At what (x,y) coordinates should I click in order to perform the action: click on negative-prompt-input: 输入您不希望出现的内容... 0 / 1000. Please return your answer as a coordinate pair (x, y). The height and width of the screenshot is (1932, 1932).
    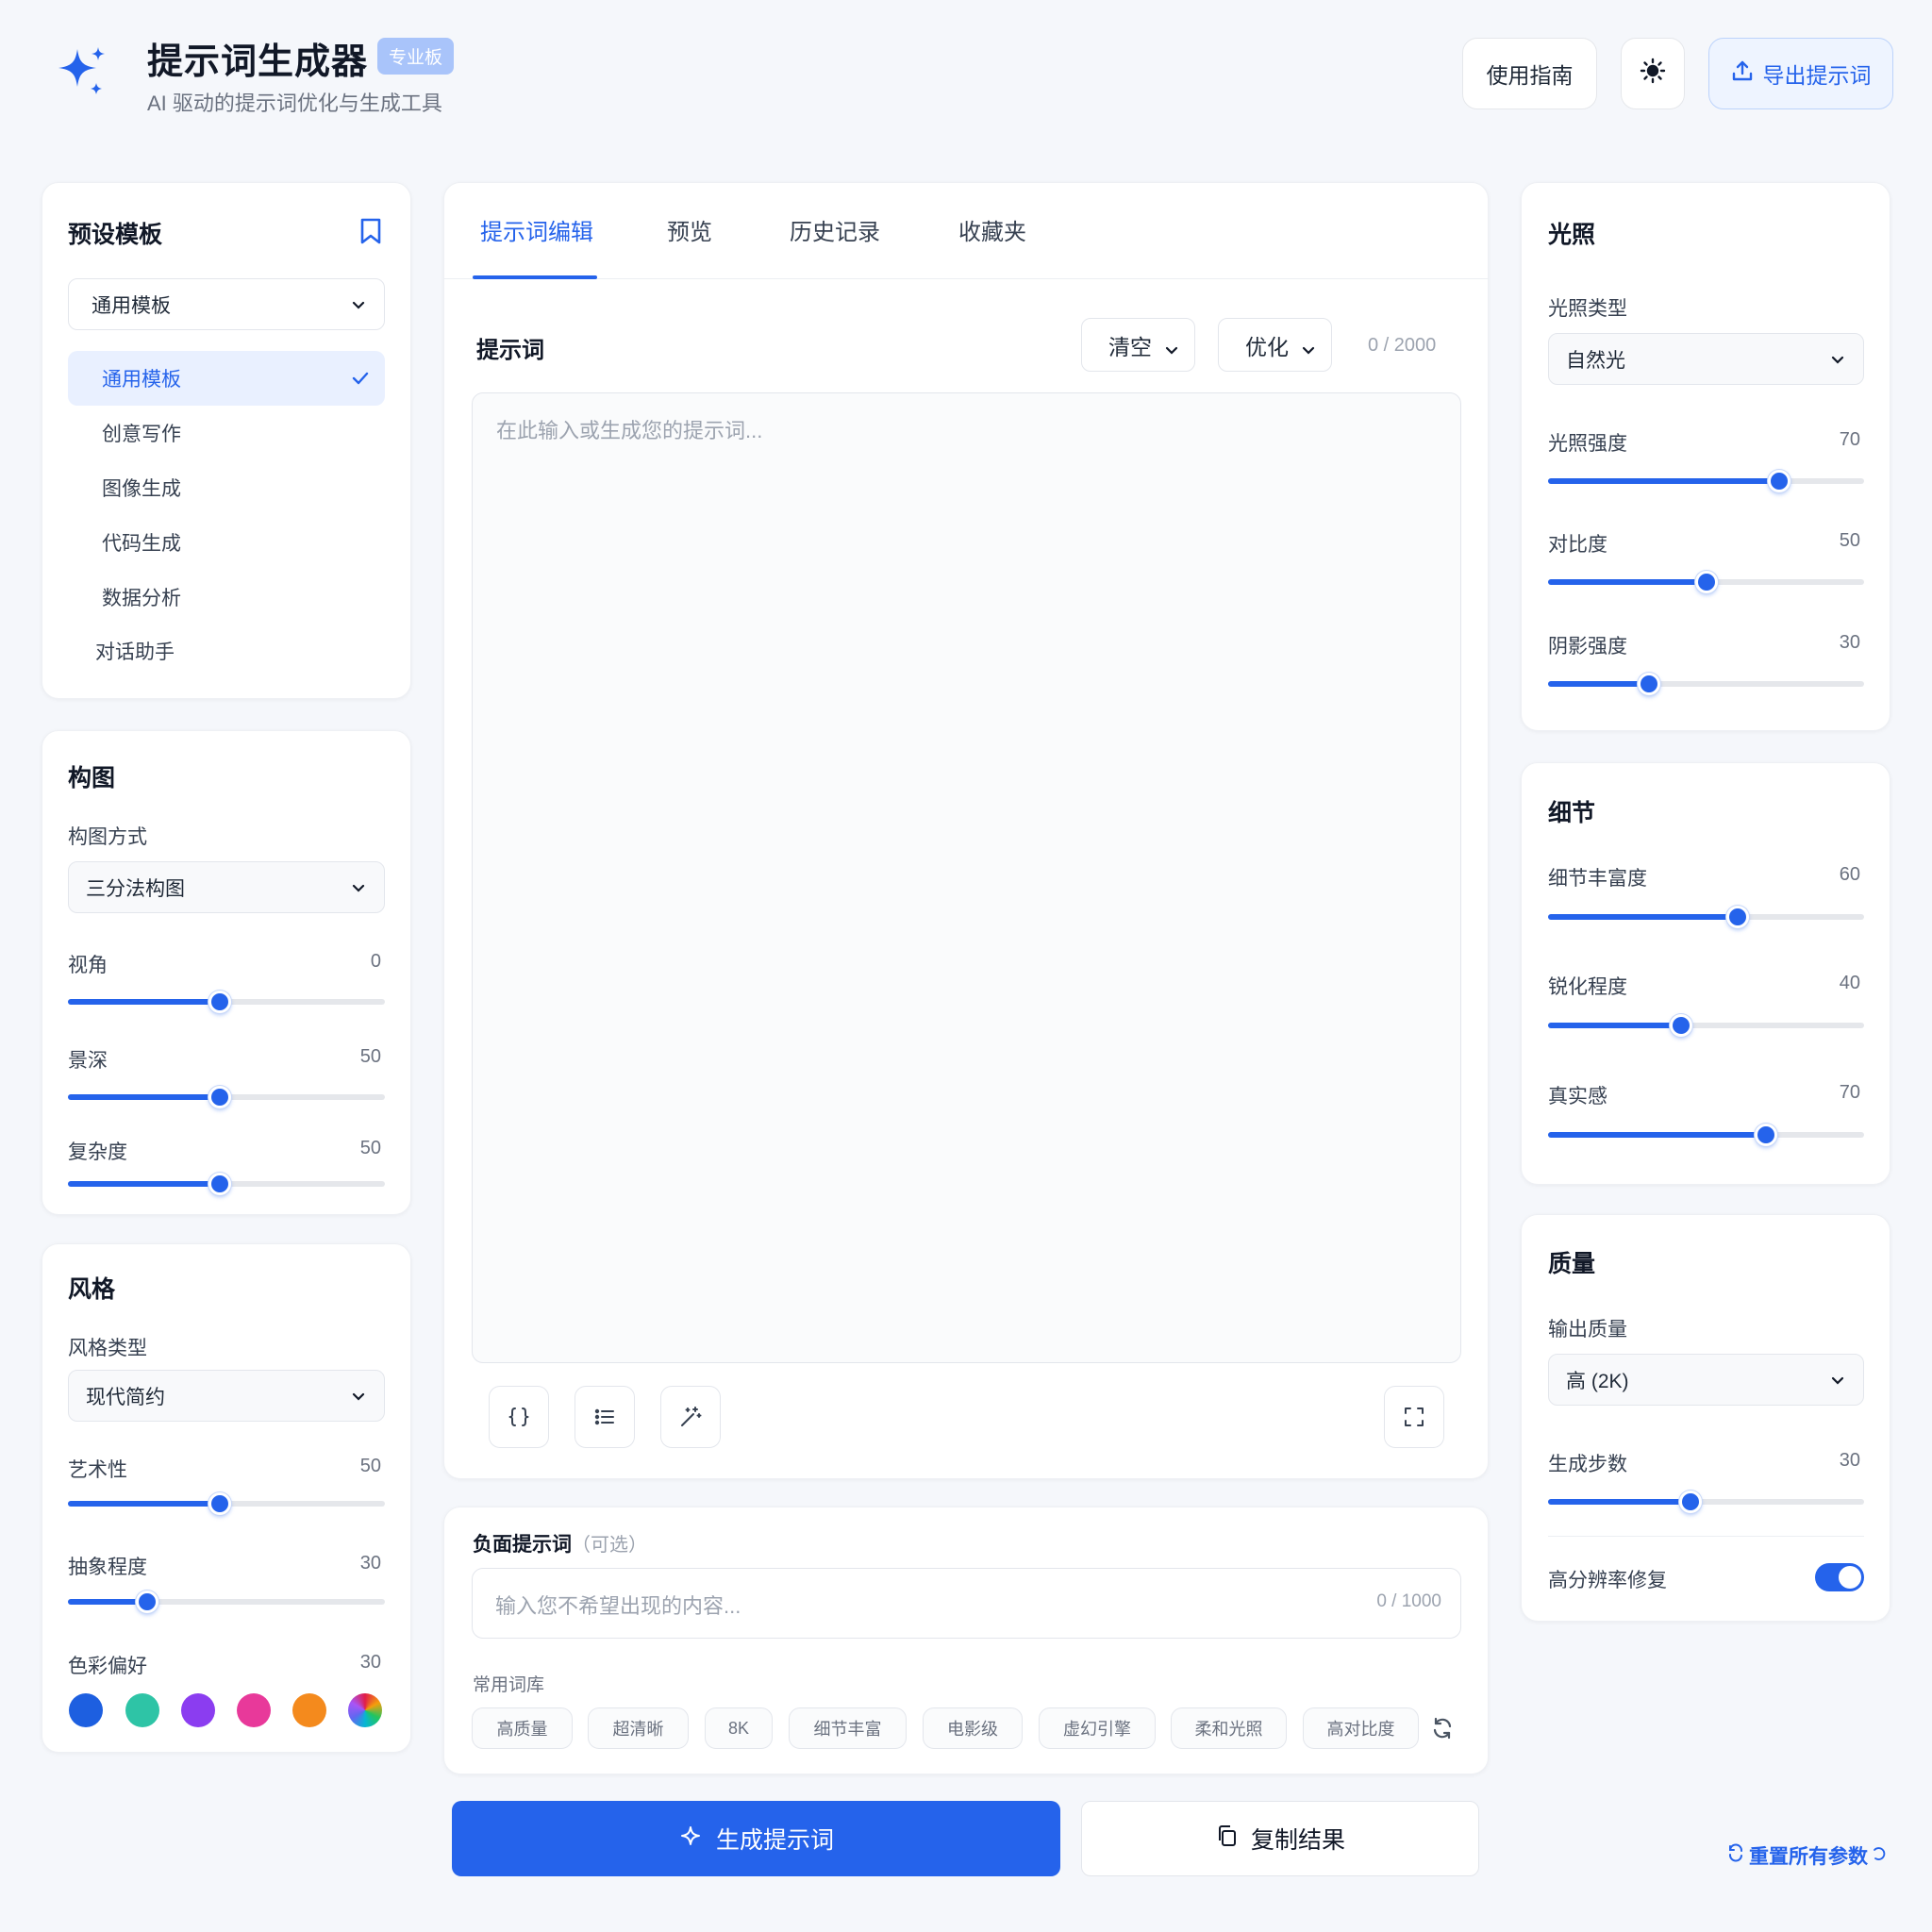
    Looking at the image, I should click on (967, 1603).